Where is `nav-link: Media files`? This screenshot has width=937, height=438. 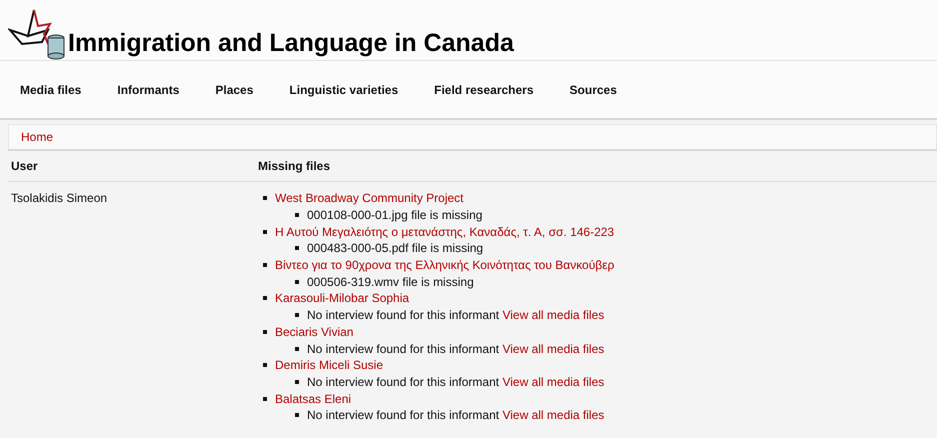 nav-link: Media files is located at coordinates (51, 89).